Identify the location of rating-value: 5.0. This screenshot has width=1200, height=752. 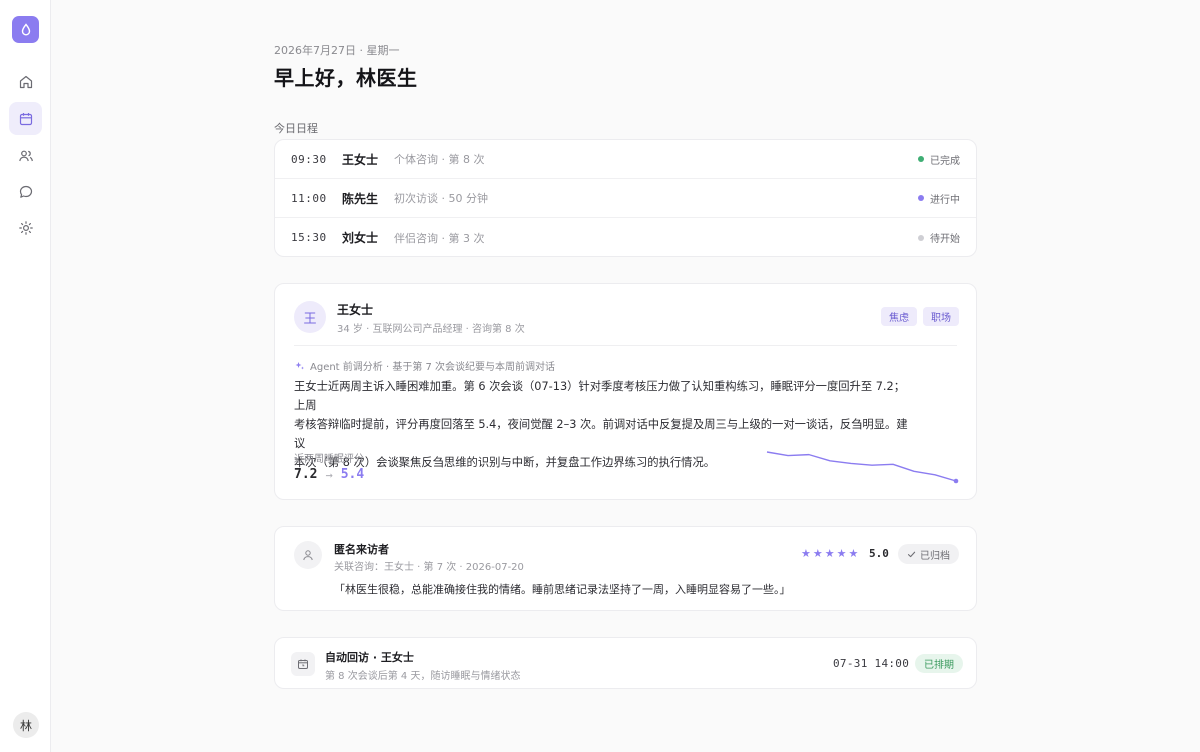
(879, 553).